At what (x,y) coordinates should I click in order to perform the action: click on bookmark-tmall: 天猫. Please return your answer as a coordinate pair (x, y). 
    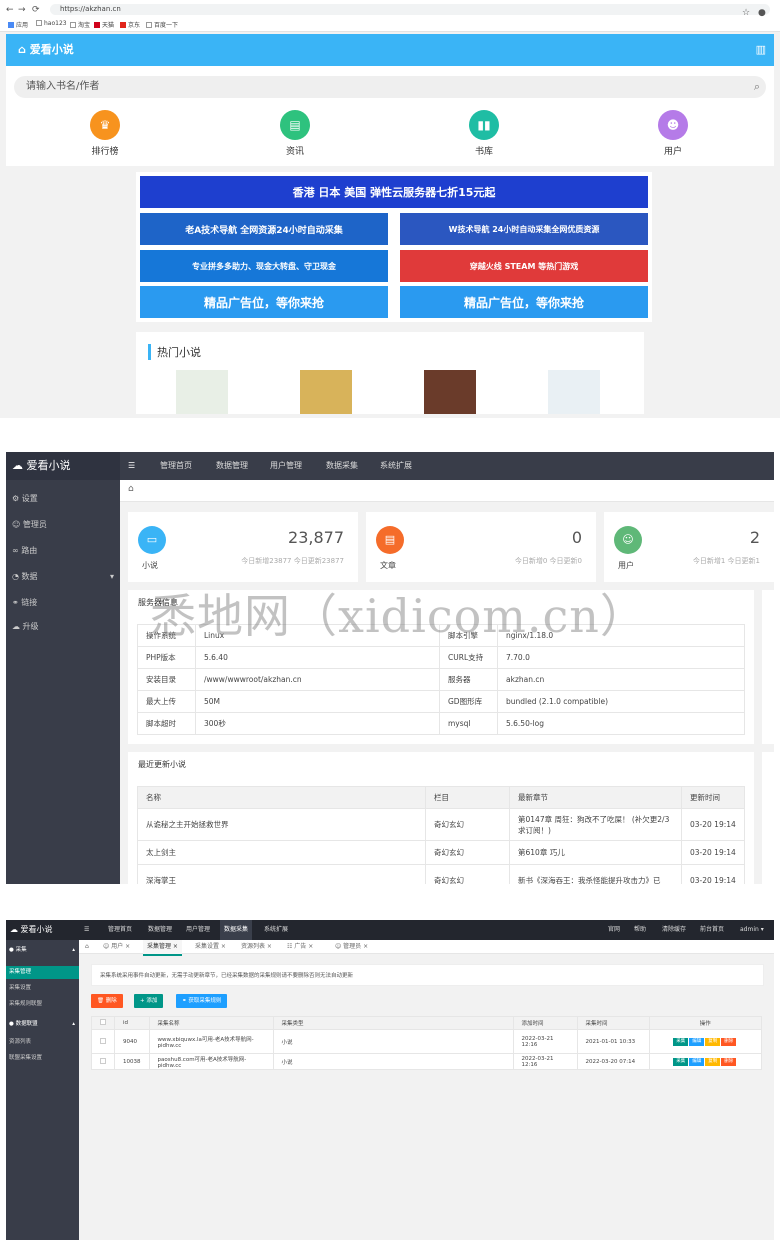
    Looking at the image, I should click on (104, 24).